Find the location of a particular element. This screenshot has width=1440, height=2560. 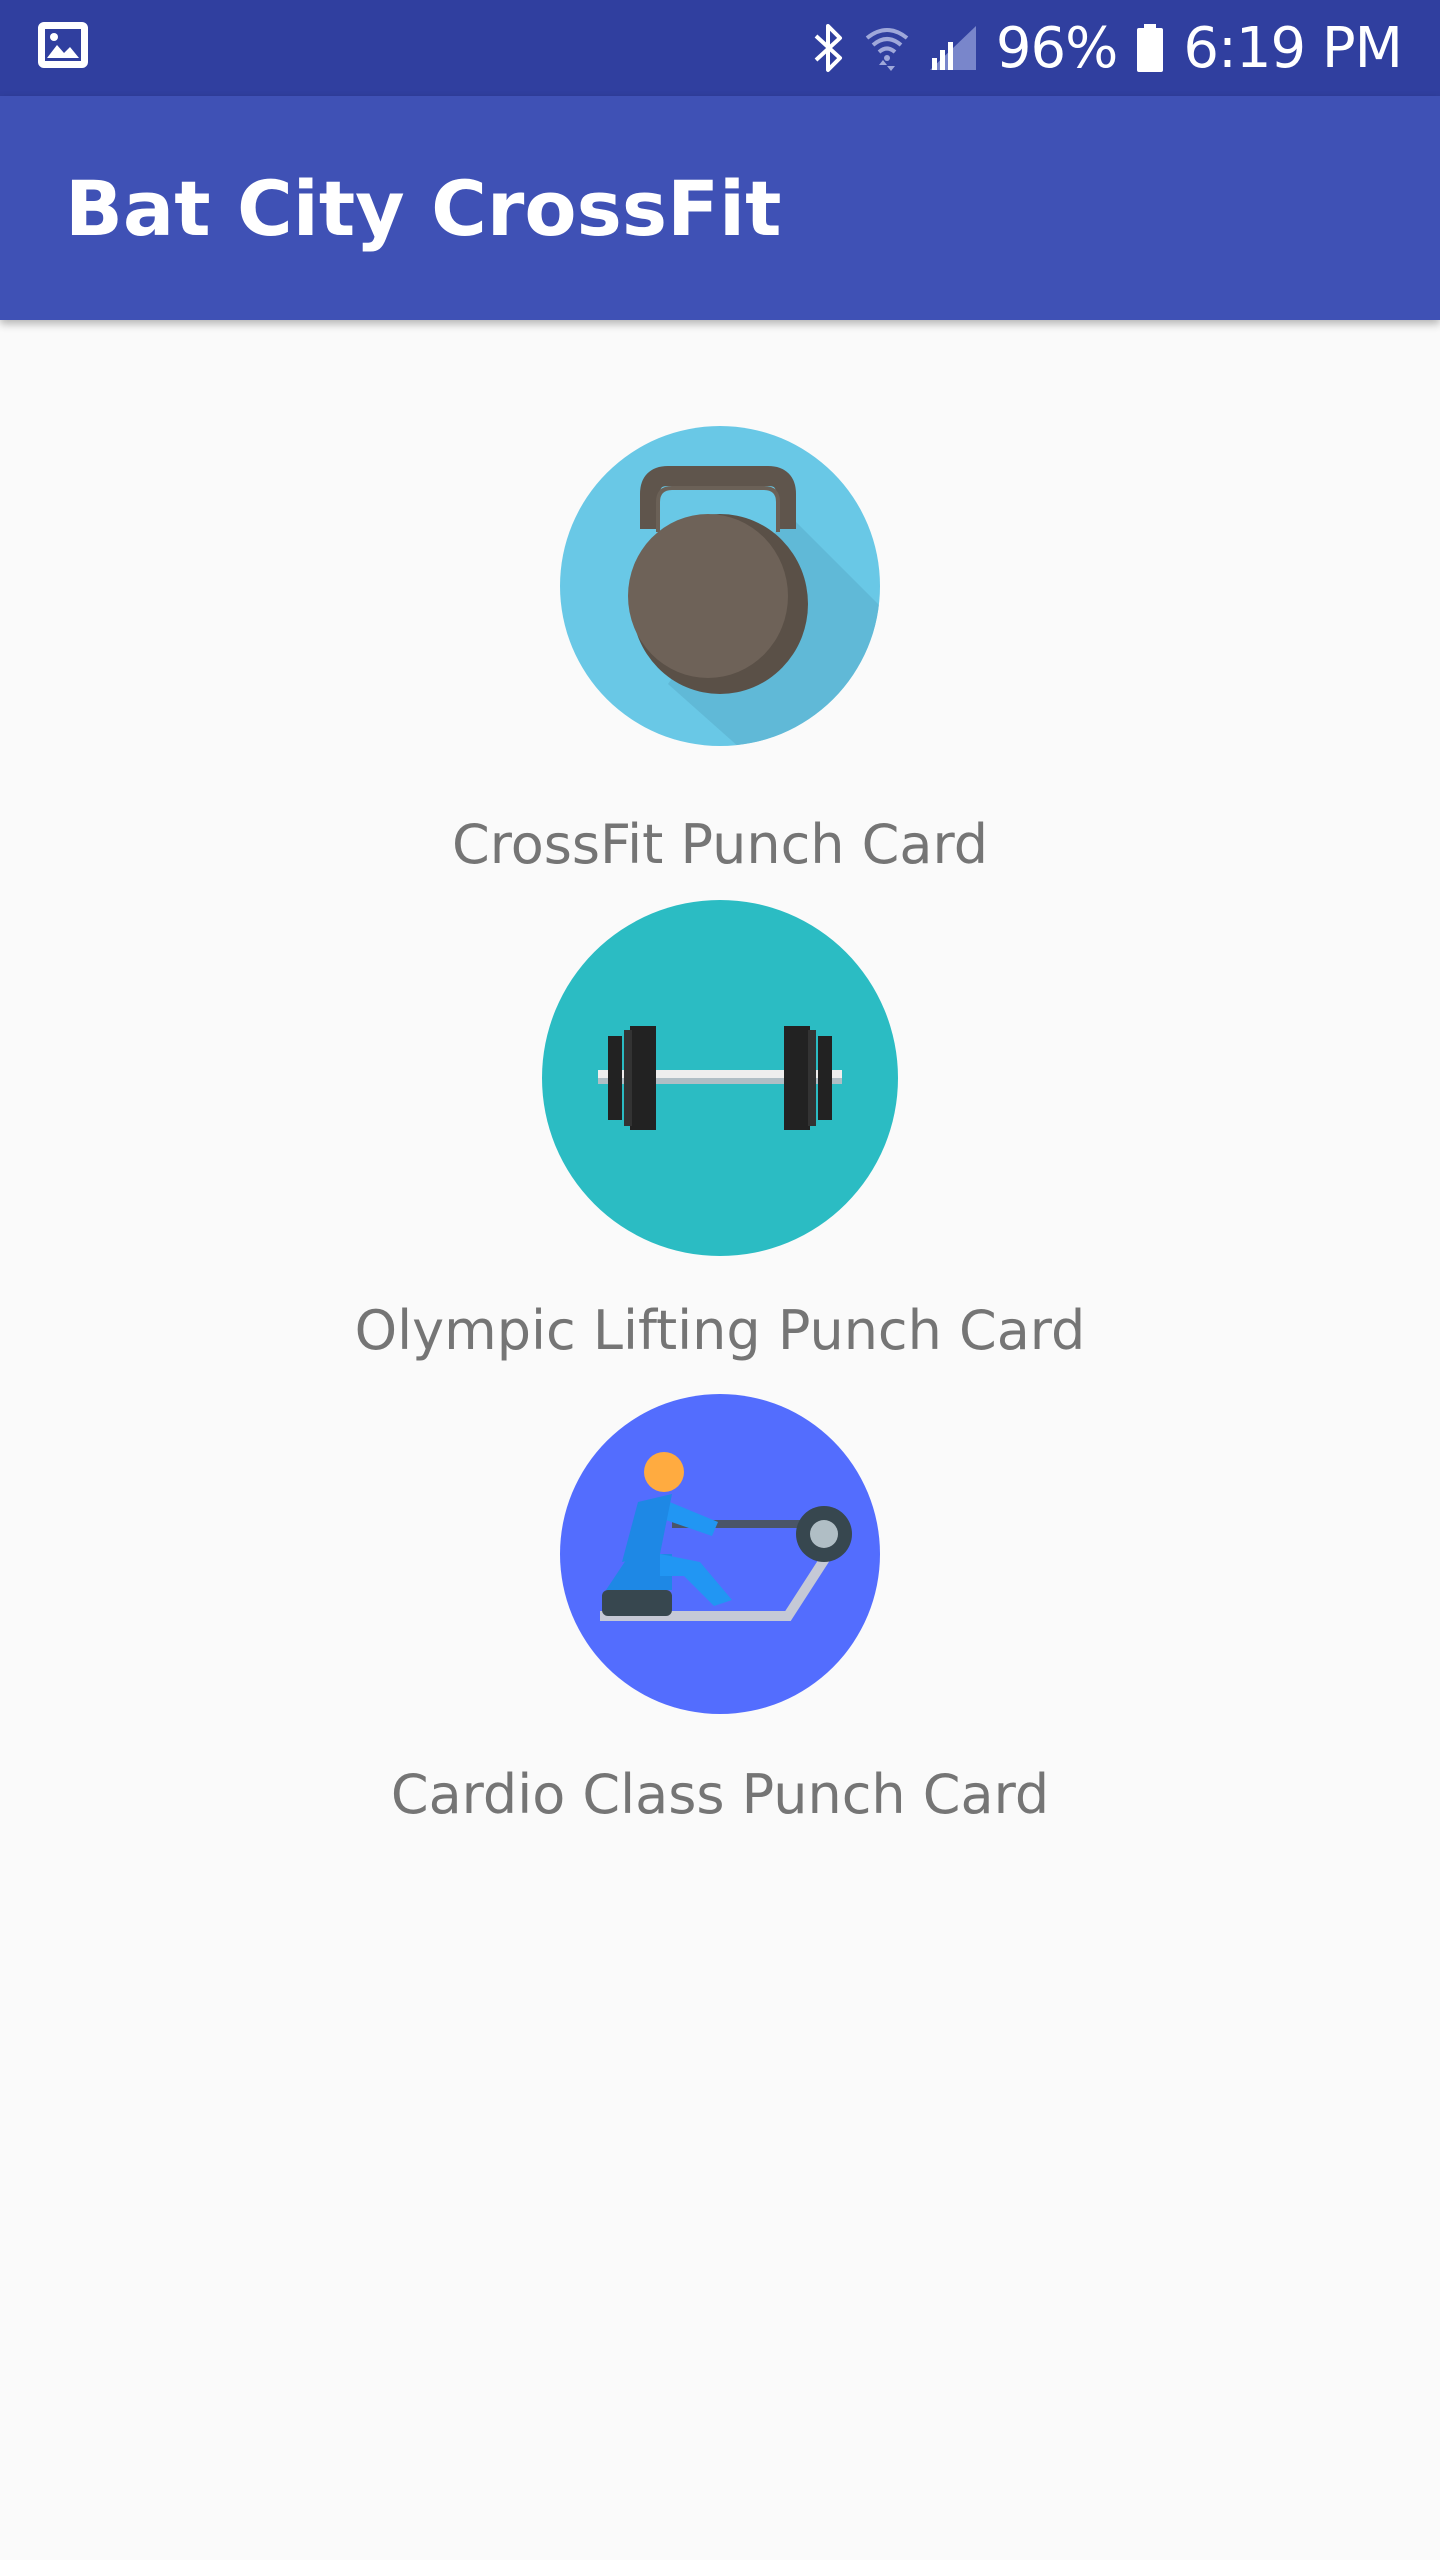

wifi-icon is located at coordinates (887, 48).